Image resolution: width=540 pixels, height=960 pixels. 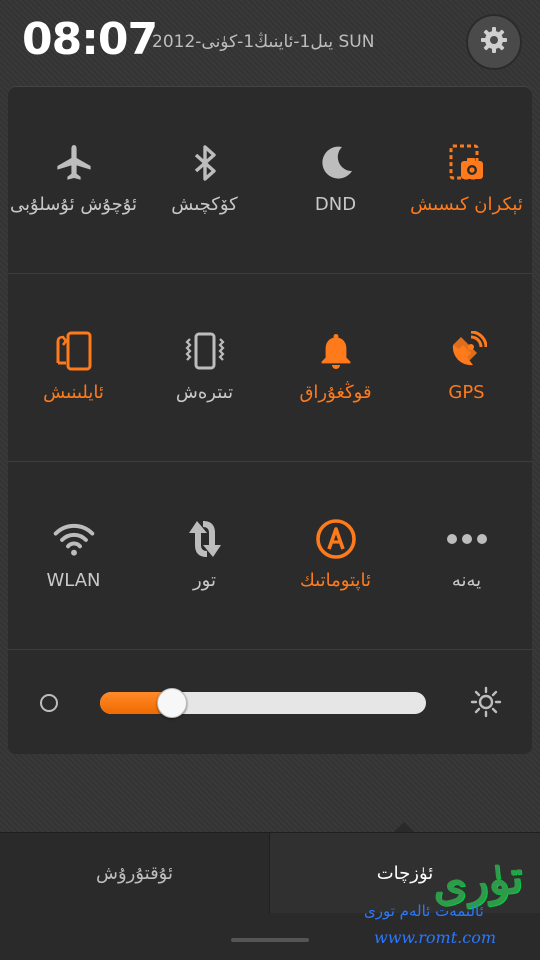 What do you see at coordinates (336, 163) in the screenshot?
I see `moon-icon` at bounding box center [336, 163].